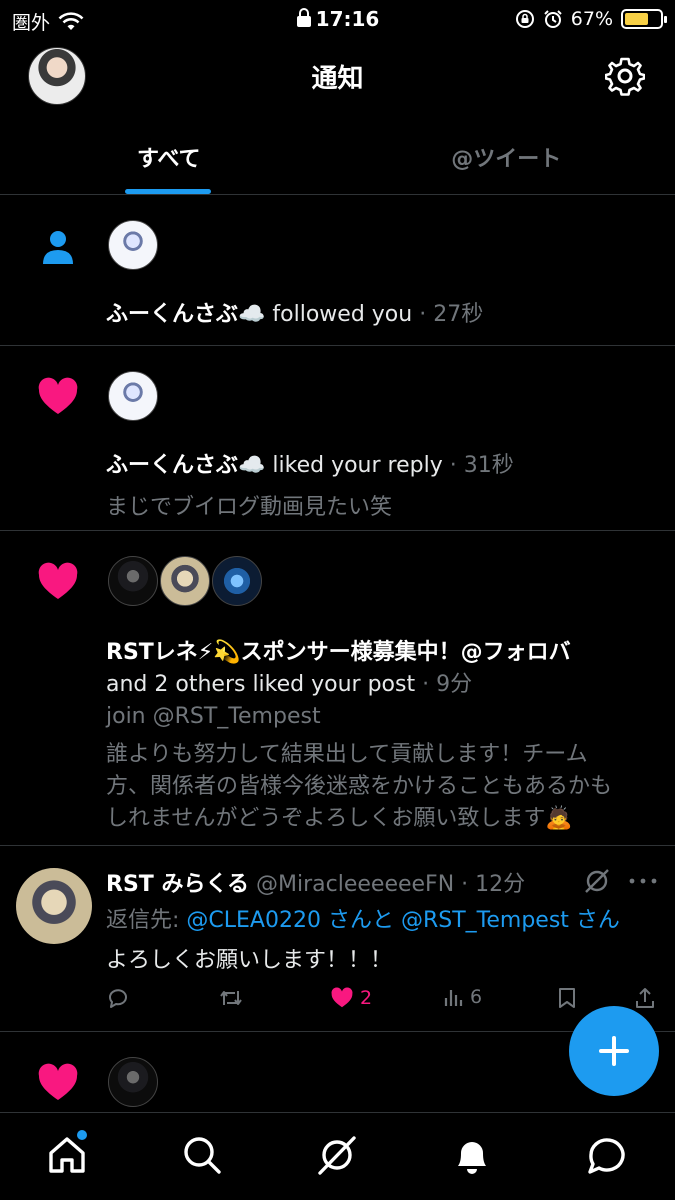 The image size is (675, 1200). Describe the element at coordinates (359, 786) in the screenshot. I see `post-preview-line: 方、関係者の皆様今後迷惑をかけることもあるかも` at that location.